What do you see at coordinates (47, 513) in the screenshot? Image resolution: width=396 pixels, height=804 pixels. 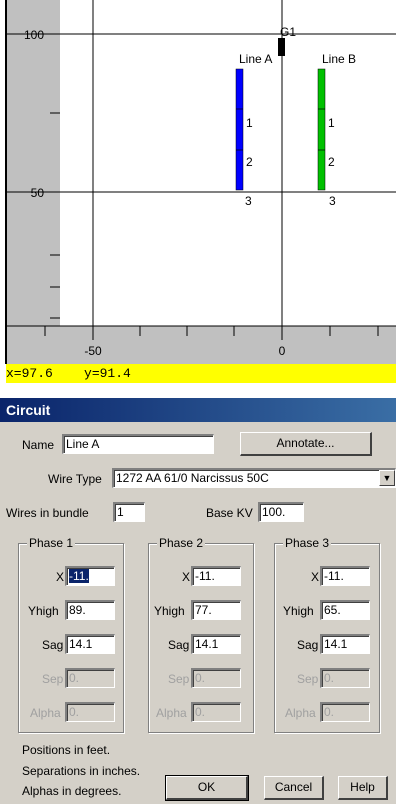 I see `wires-in-bundle-label: Wires in bundle` at bounding box center [47, 513].